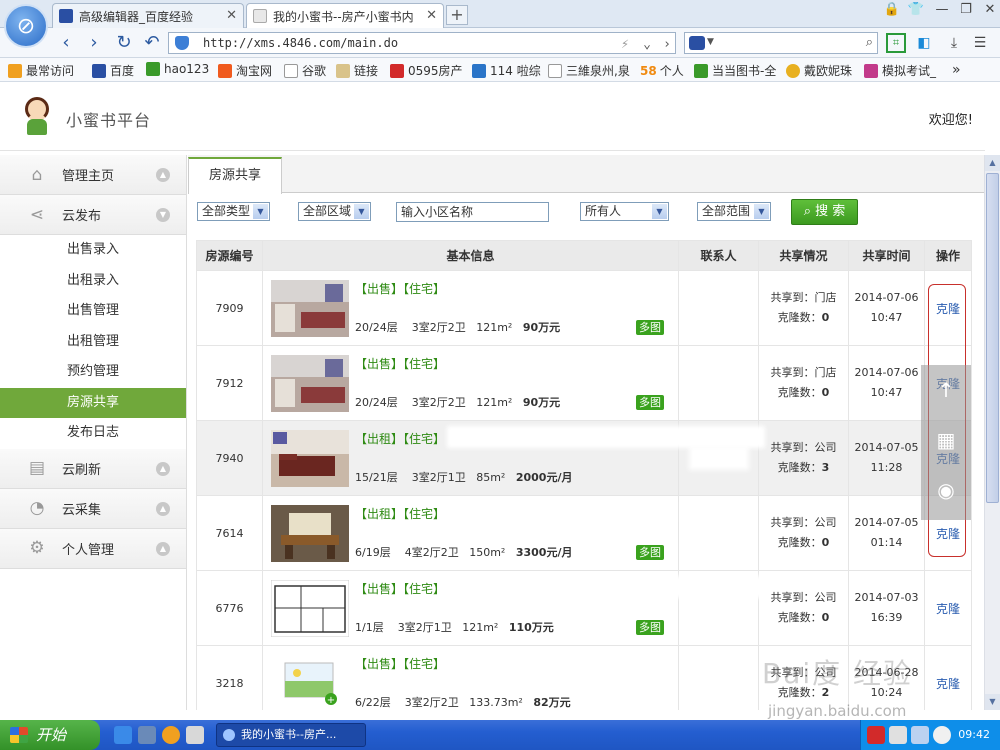  I want to click on menu-icon: ☰, so click(980, 43).